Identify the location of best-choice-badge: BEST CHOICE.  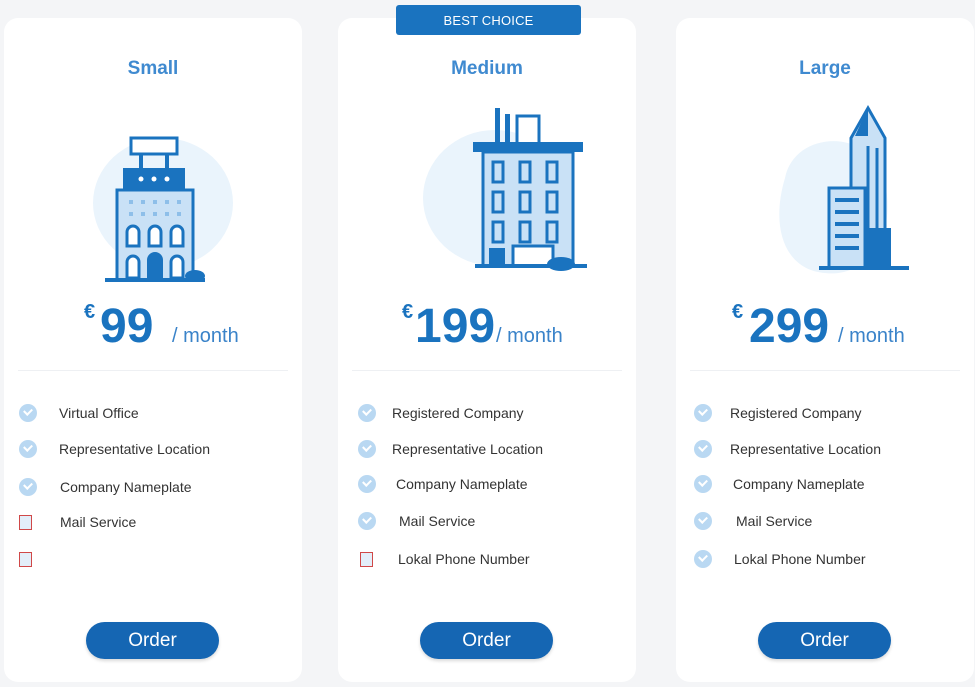
(488, 20).